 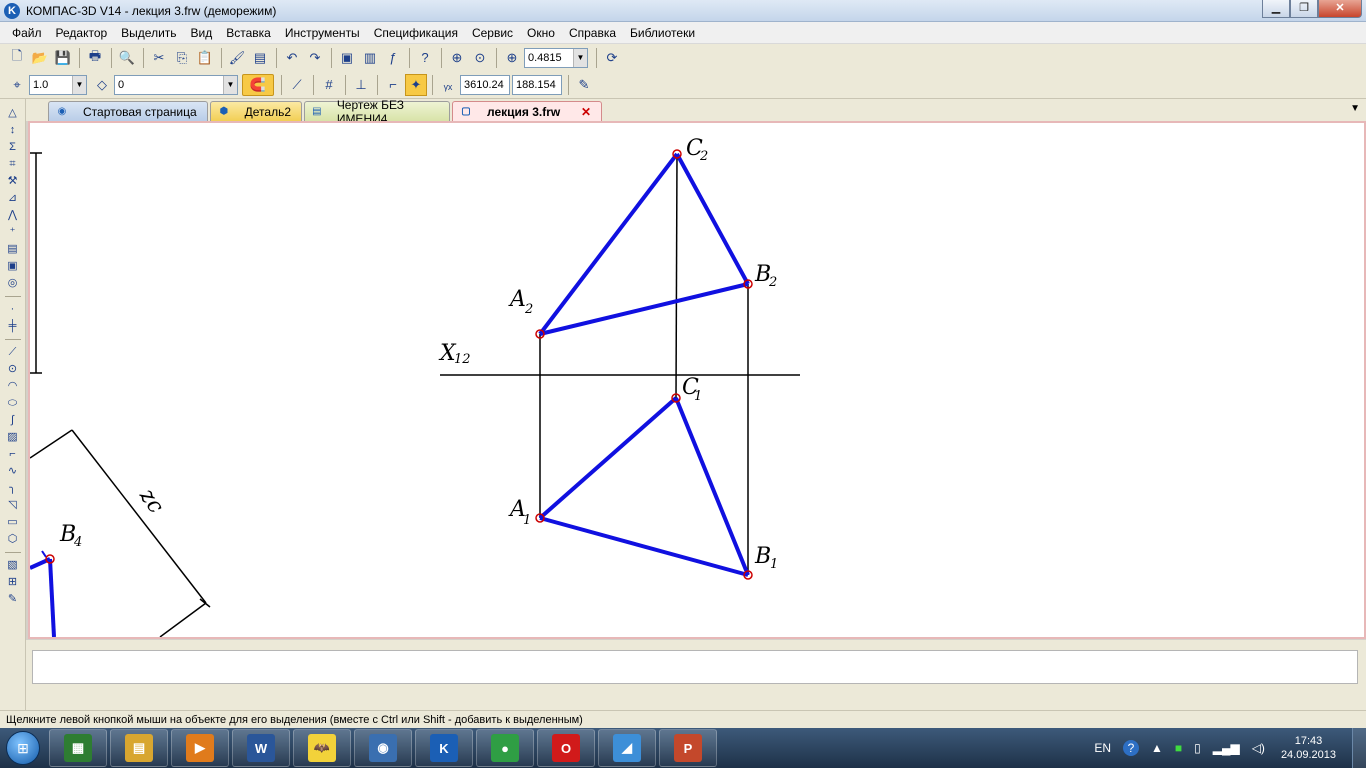 What do you see at coordinates (13, 403) in the screenshot?
I see `ellipse-icon: ⬭` at bounding box center [13, 403].